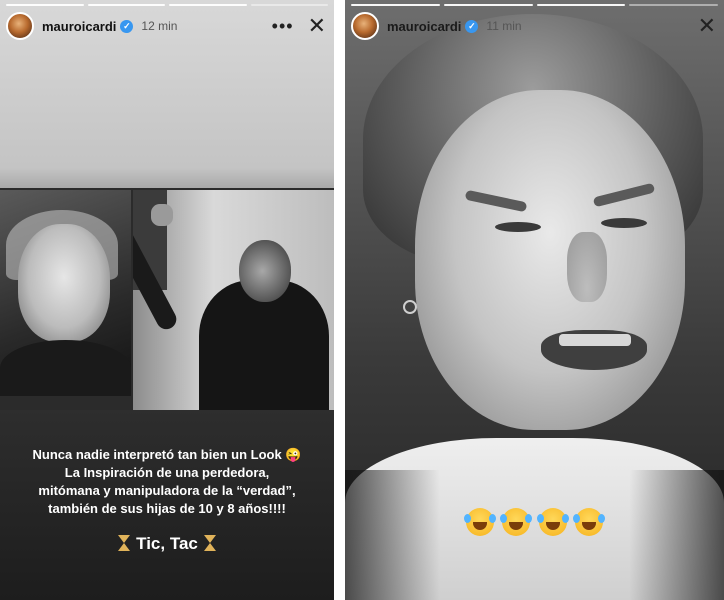 The image size is (724, 600). Describe the element at coordinates (65, 293) in the screenshot. I see `photo-woman` at that location.